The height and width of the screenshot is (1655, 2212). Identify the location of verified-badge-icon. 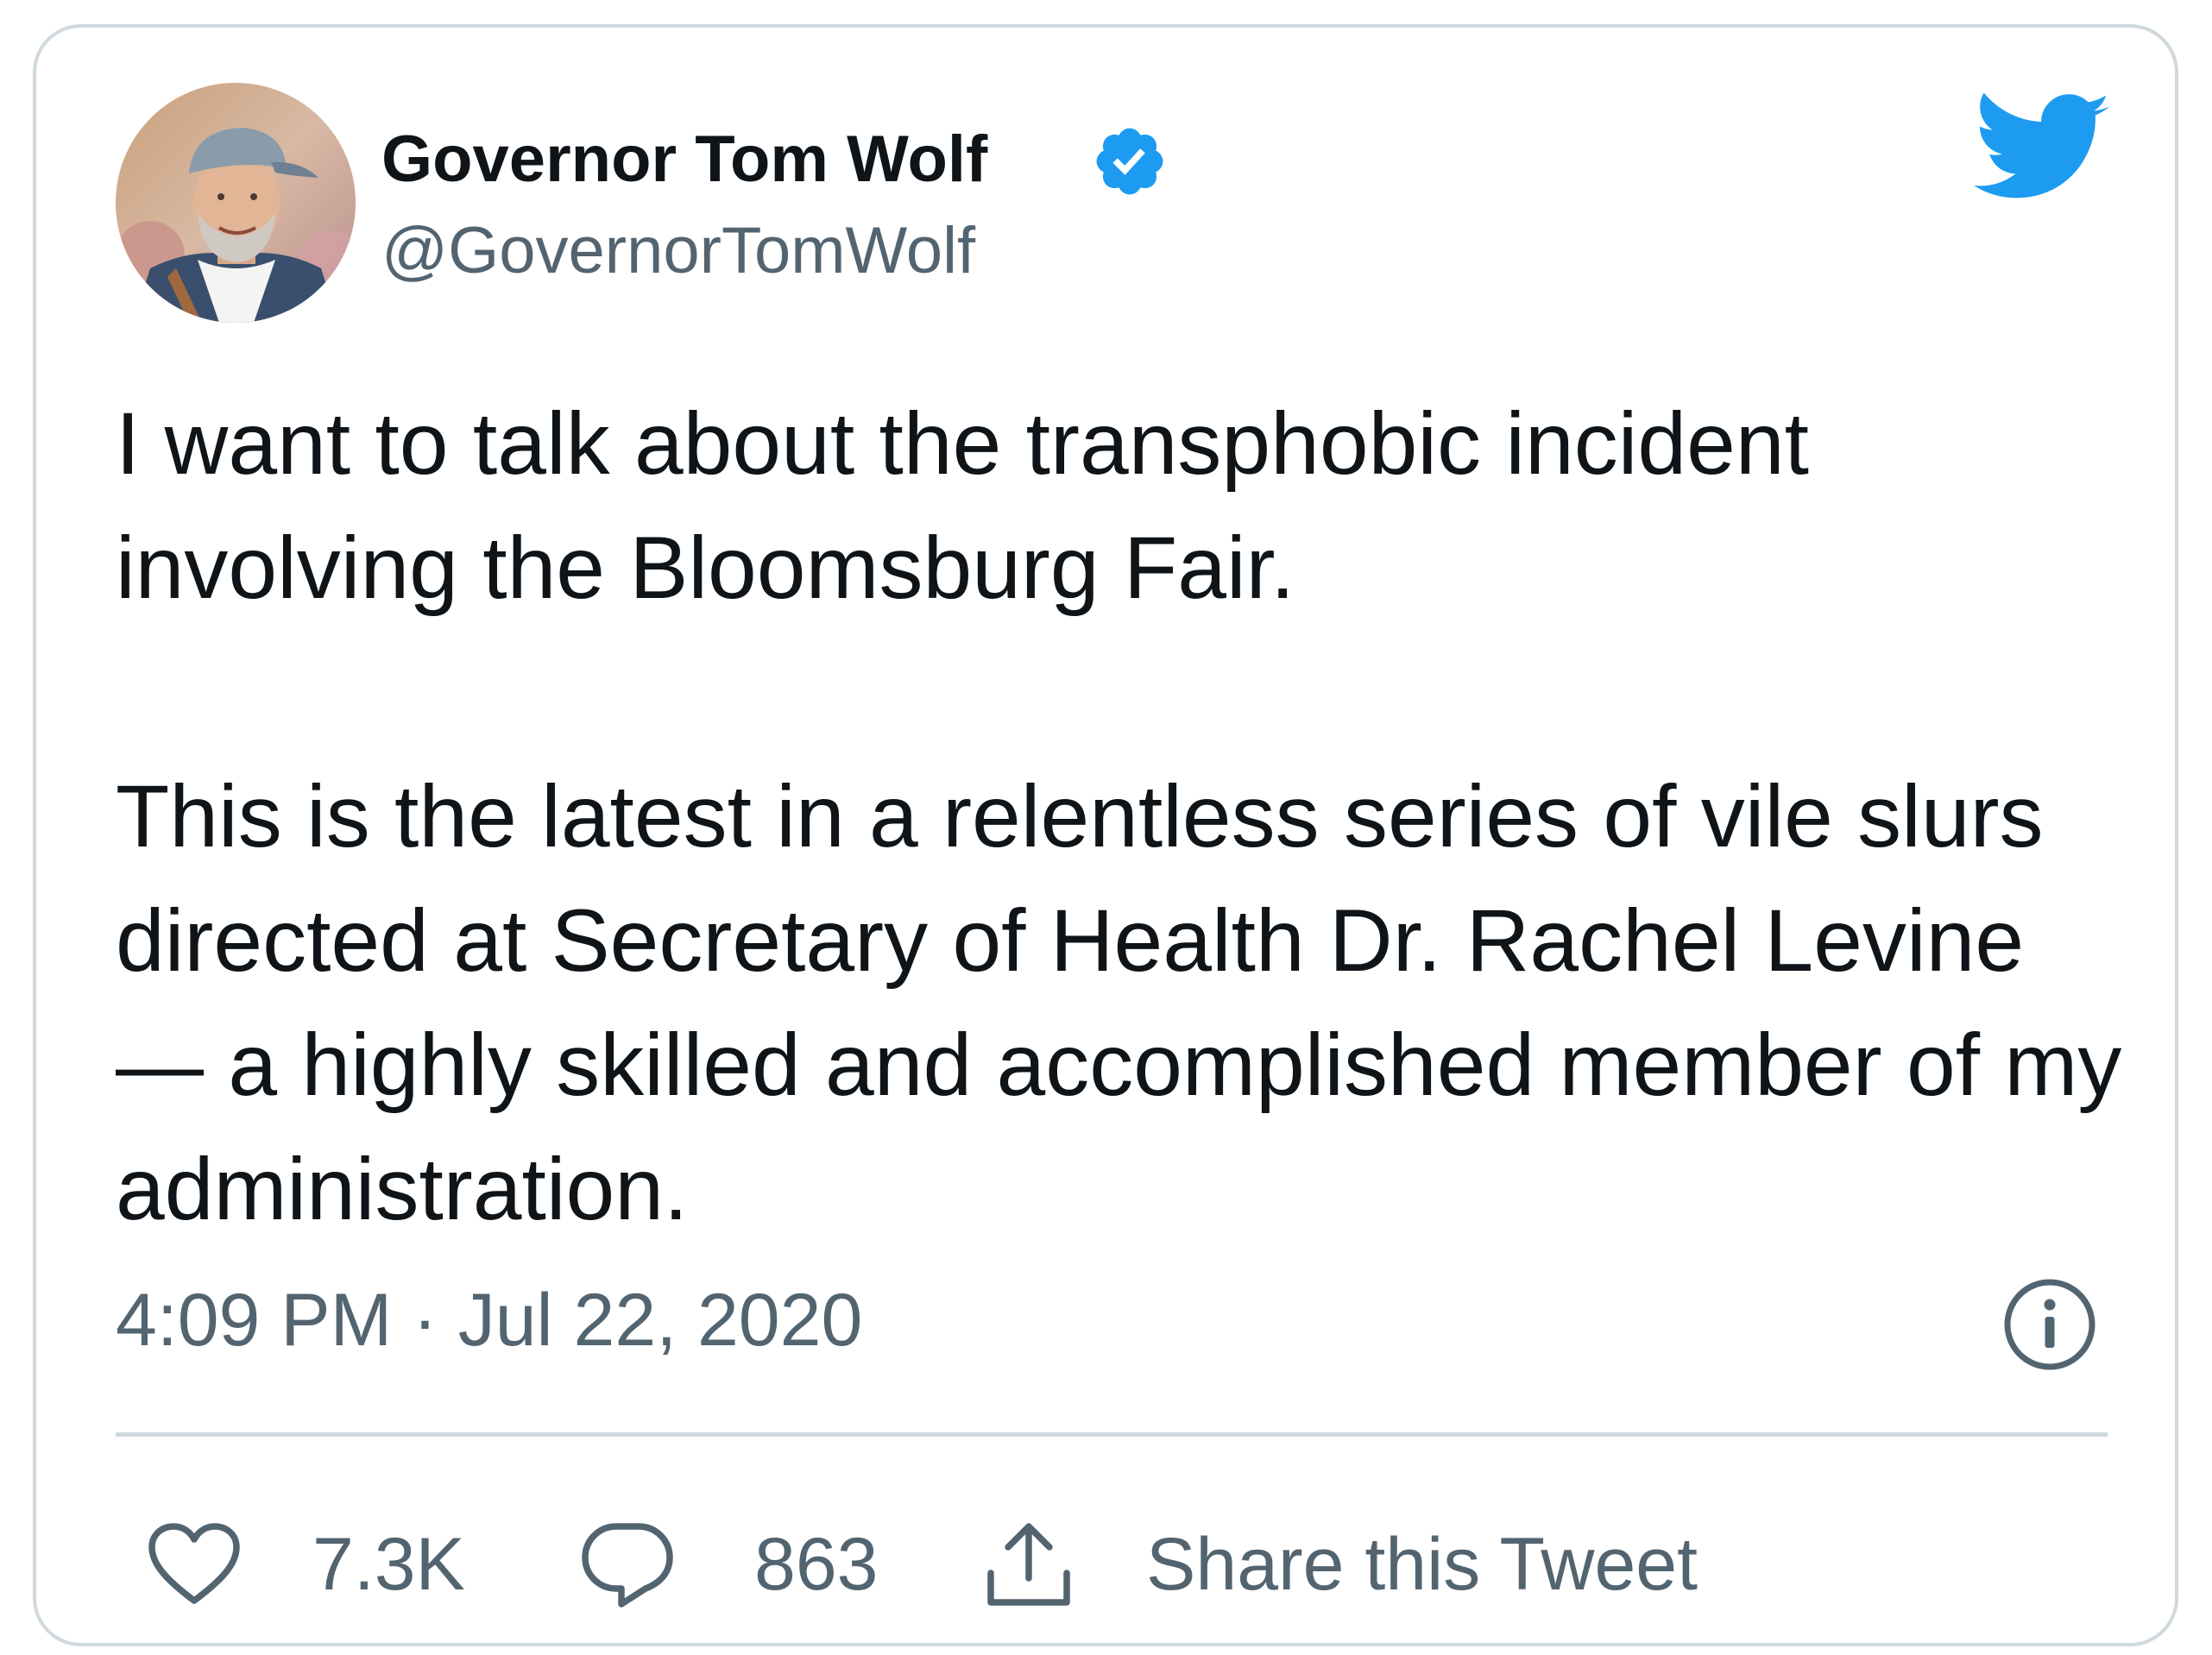
(1130, 161).